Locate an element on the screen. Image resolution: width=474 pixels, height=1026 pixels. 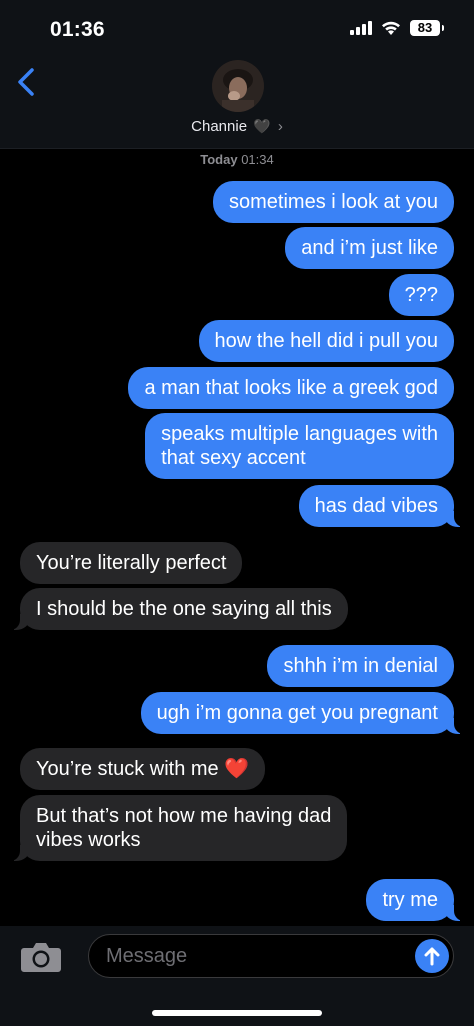
chevron-right-icon: › is located at coordinates (280, 126).